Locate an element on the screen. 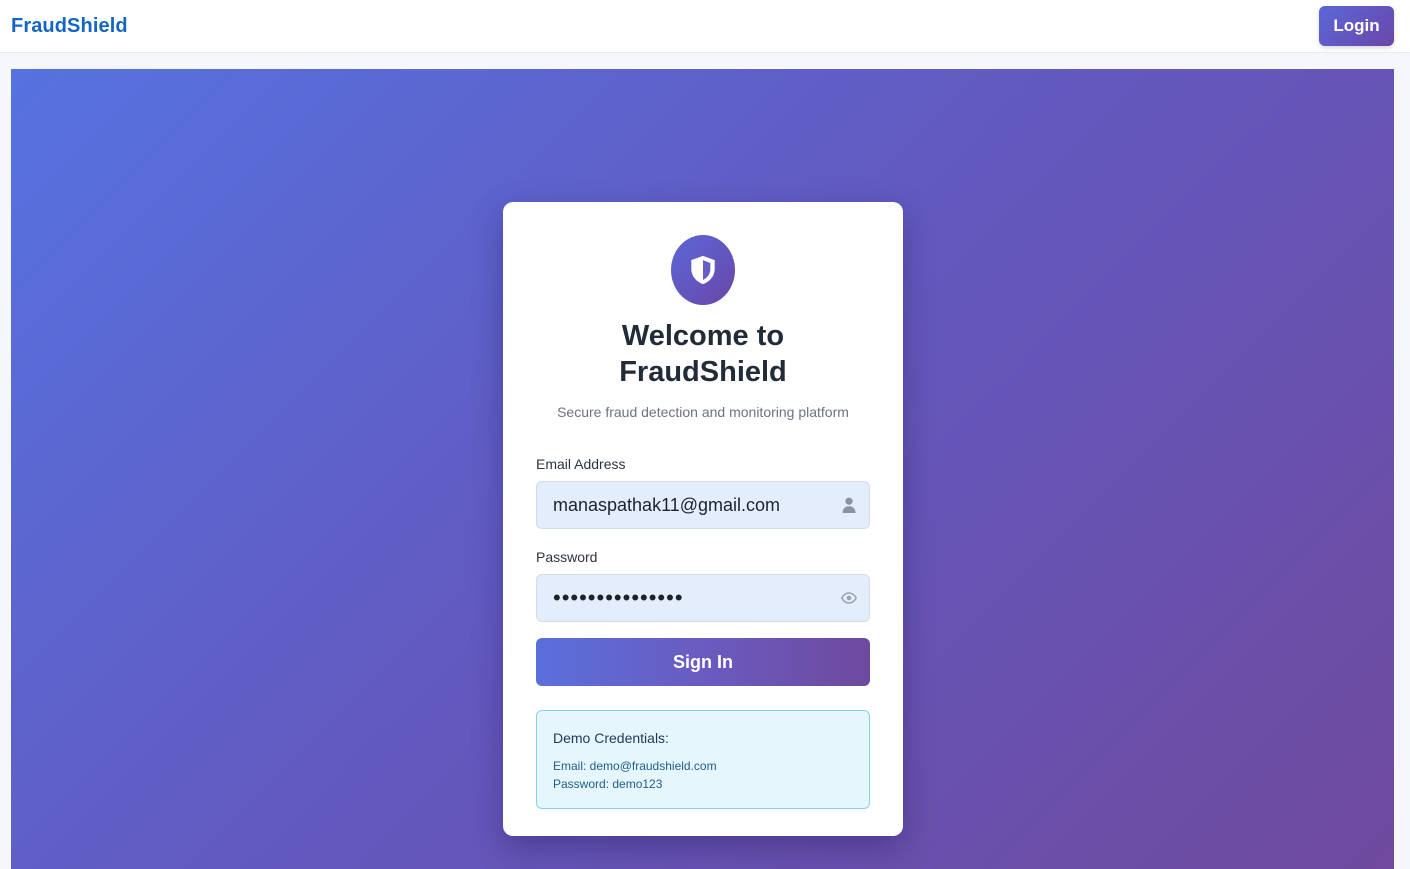 The image size is (1410, 869). user-icon is located at coordinates (849, 505).